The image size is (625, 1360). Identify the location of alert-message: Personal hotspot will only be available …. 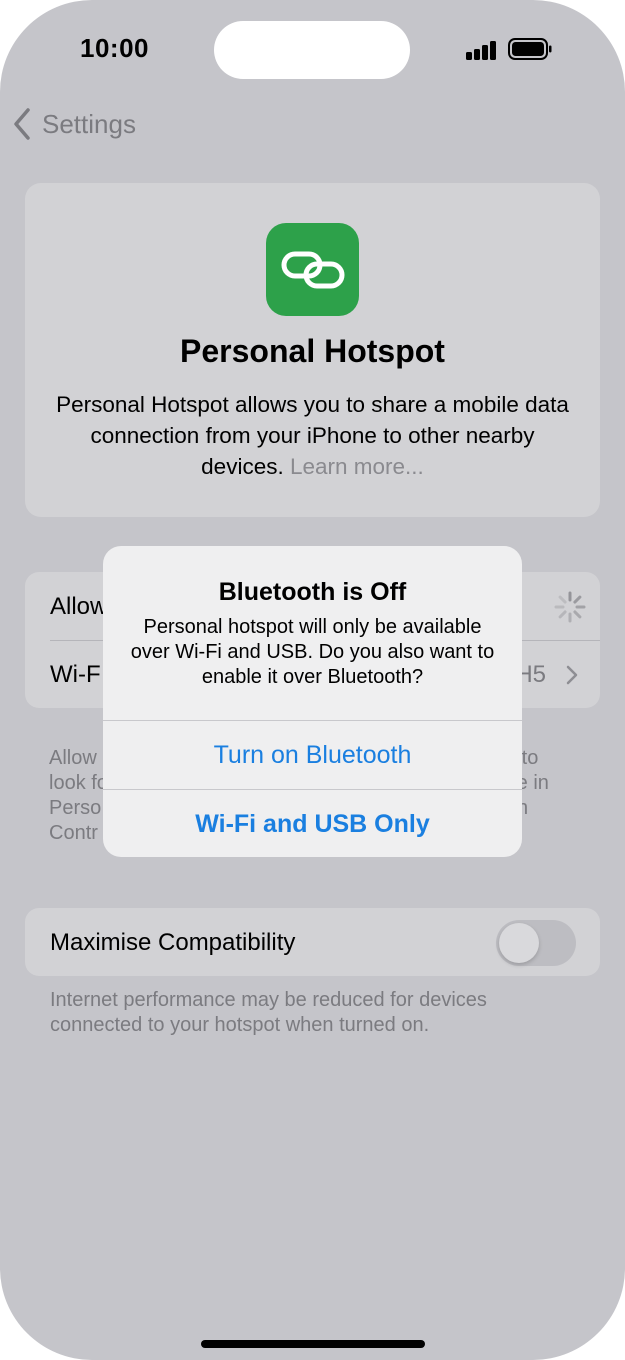
(312, 652).